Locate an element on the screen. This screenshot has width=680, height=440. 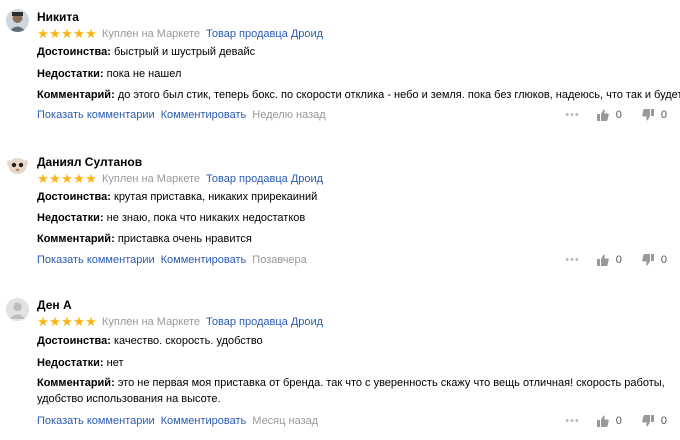
review-cons: Недостатки: пока не нашел is located at coordinates (109, 74).